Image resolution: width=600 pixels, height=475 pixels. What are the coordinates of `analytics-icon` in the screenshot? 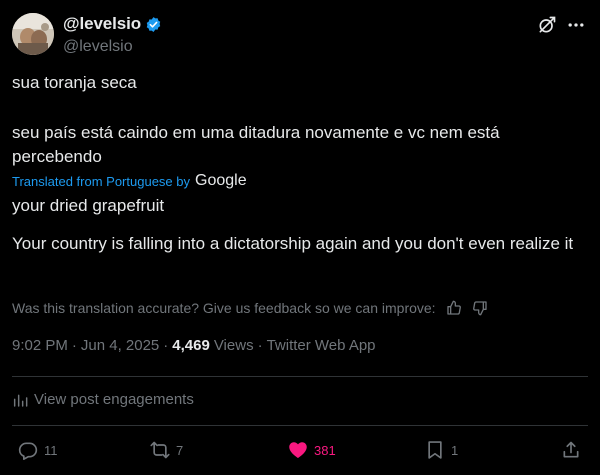 It's located at (20, 400).